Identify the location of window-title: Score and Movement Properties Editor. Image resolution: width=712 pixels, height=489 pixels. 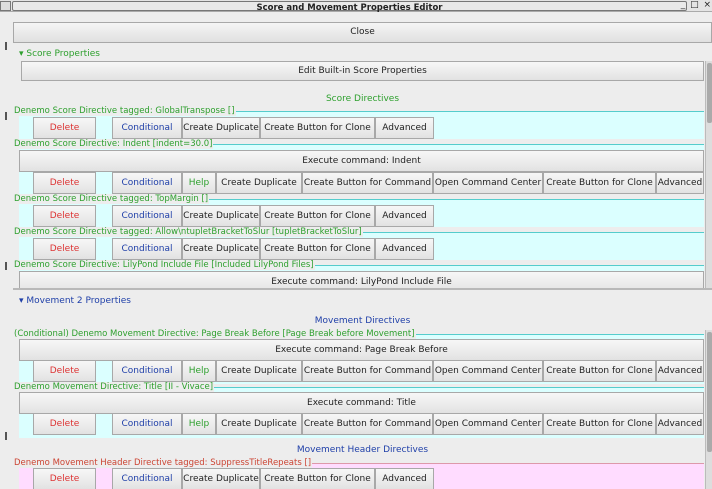
(349, 8).